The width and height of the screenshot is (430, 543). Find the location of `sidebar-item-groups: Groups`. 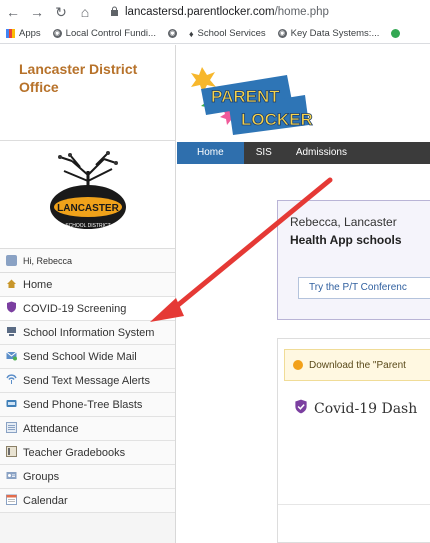

sidebar-item-groups: Groups is located at coordinates (87, 477).